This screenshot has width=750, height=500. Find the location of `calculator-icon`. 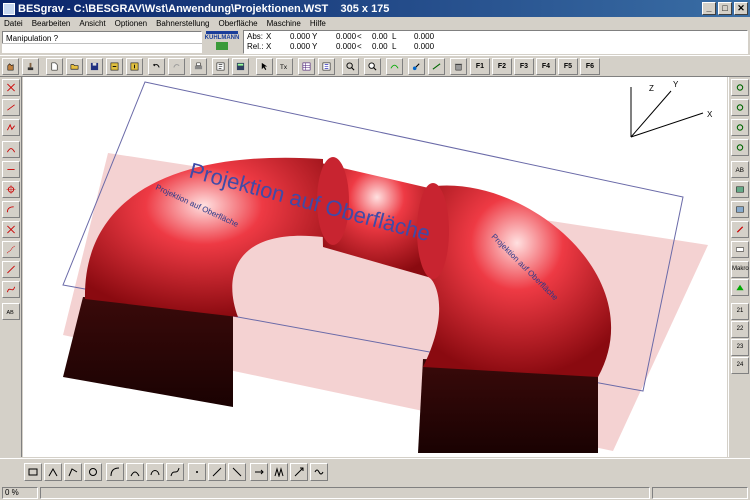

calculator-icon is located at coordinates (240, 66).